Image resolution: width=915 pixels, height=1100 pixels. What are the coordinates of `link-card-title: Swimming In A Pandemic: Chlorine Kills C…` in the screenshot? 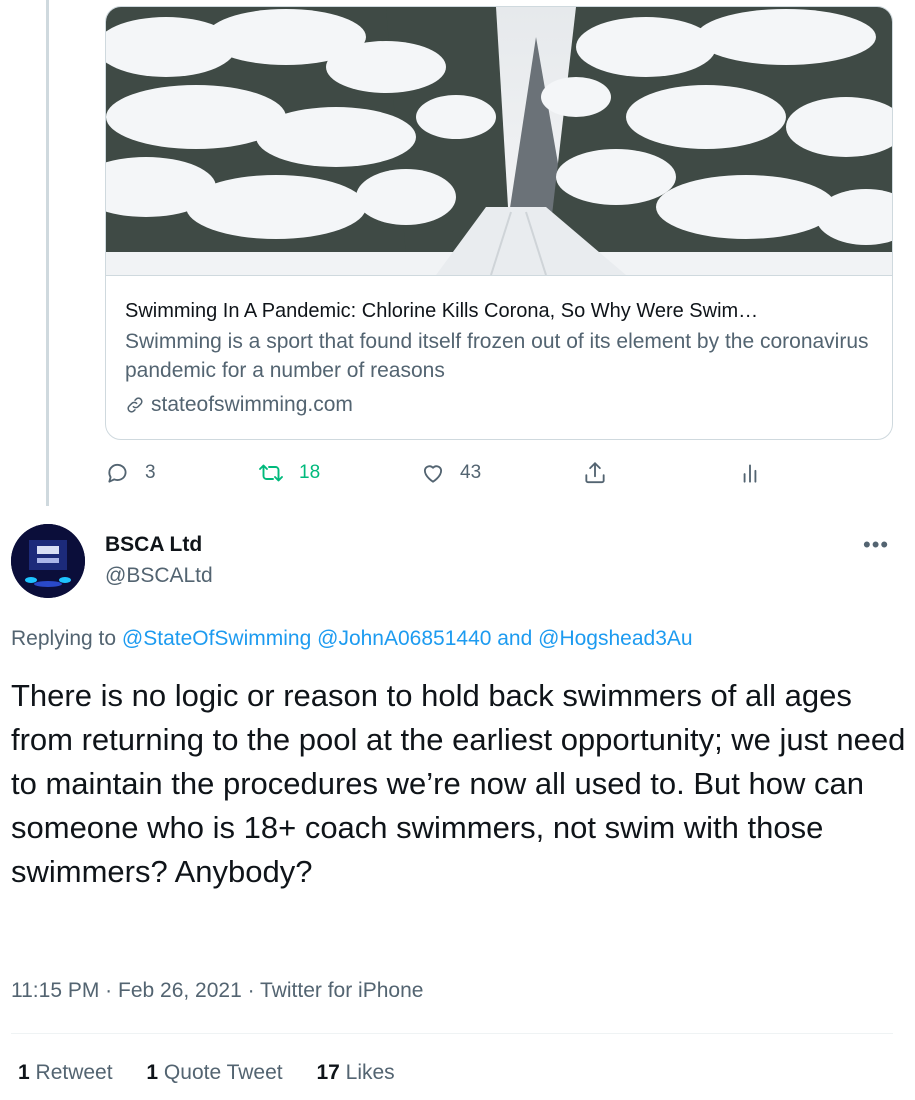 It's located at (500, 311).